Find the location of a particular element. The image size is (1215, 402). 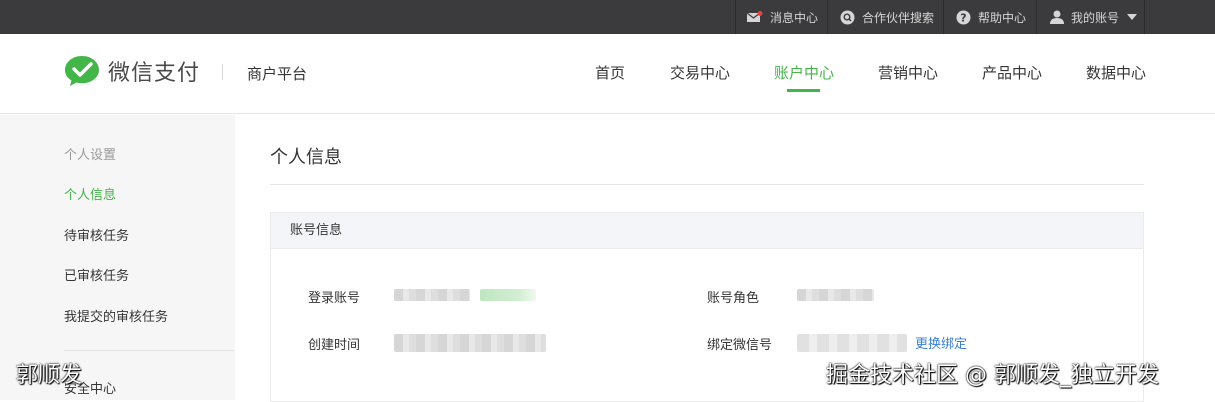

brand-divider is located at coordinates (222, 72).